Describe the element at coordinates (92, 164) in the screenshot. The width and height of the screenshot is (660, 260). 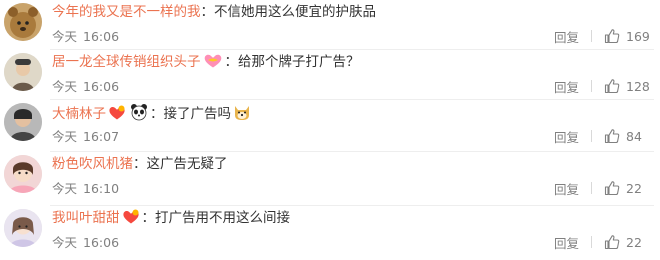
I see `username-link: 粉色吹风机猪` at that location.